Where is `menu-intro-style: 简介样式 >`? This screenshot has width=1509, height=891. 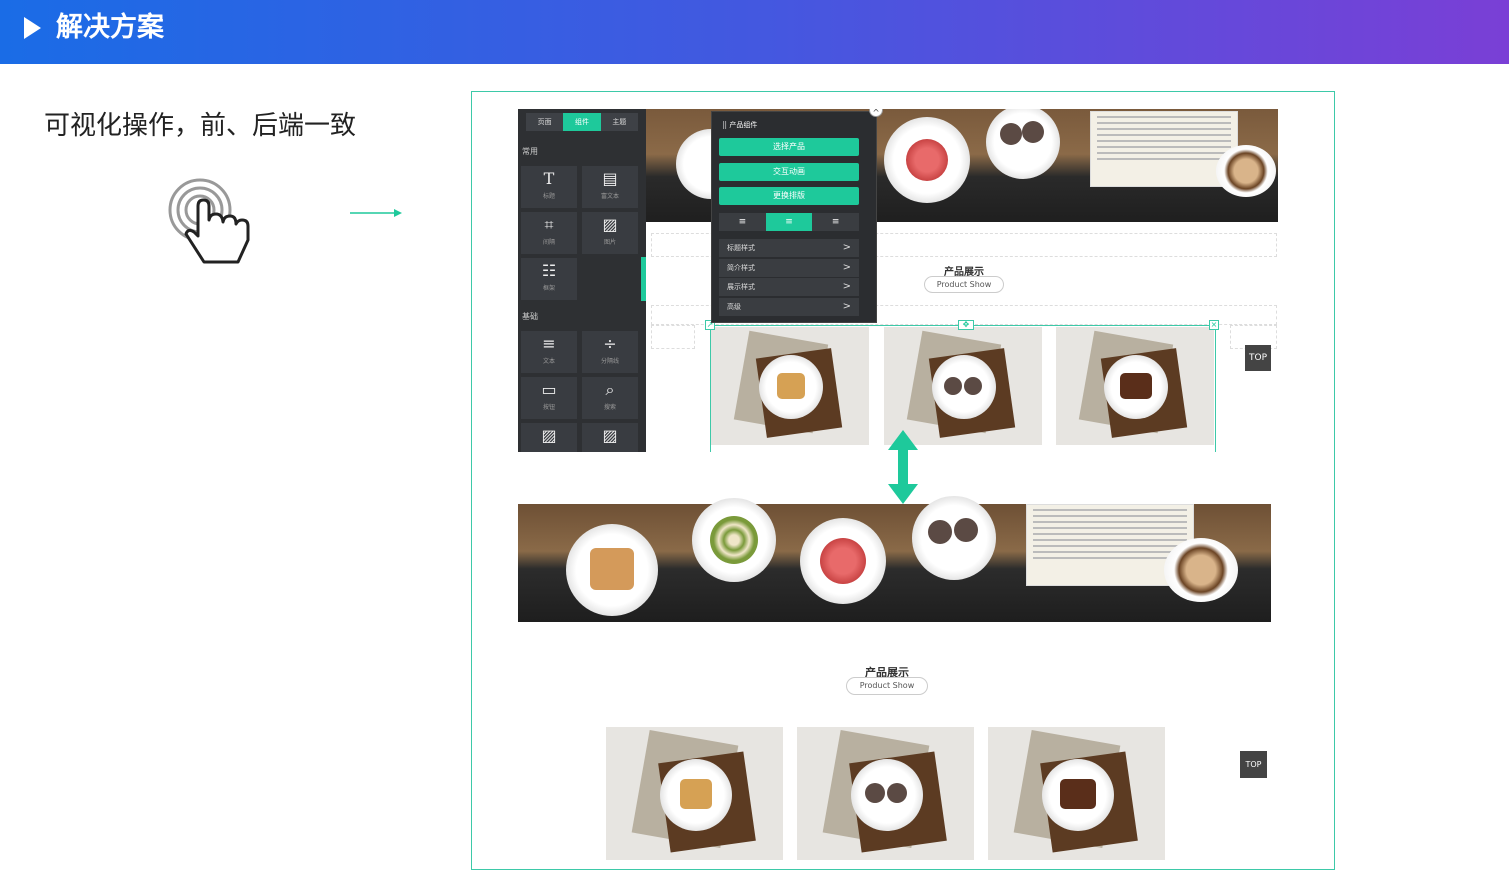
menu-intro-style: 简介样式 > is located at coordinates (789, 268).